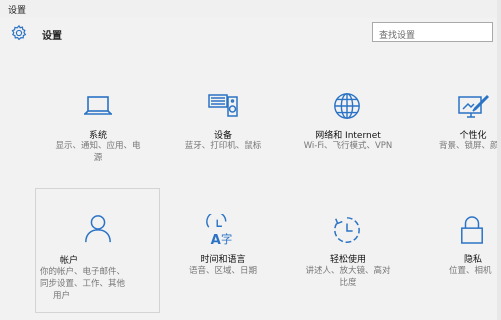  I want to click on tile-system: 系统 显示、通知、应用、电 源, so click(98, 128).